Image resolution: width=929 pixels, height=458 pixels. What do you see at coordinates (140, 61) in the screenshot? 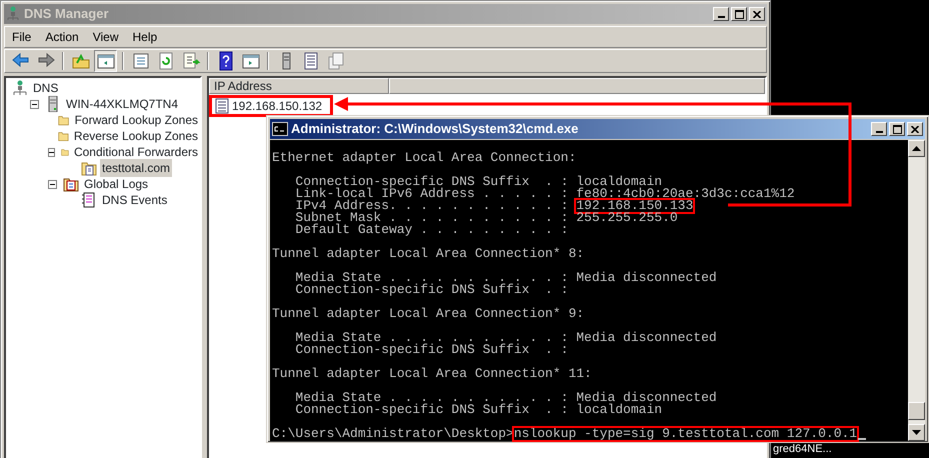
I see `properties-icon` at bounding box center [140, 61].